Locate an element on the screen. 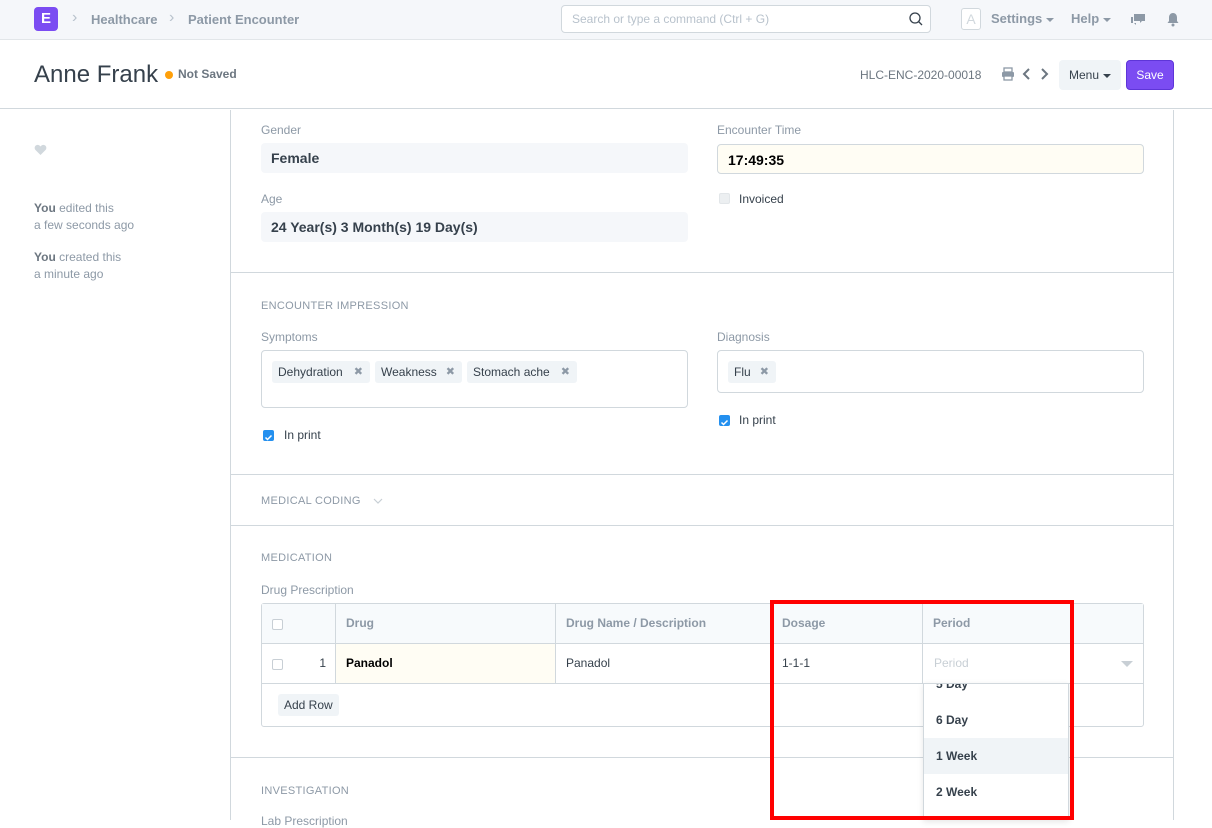  age-label: Age is located at coordinates (272, 199).